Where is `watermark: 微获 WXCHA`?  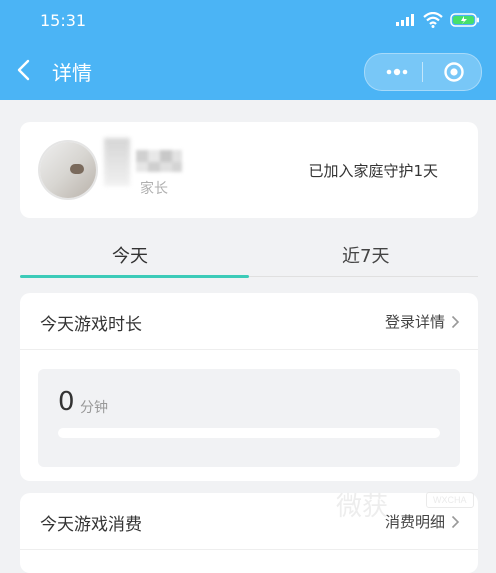
watermark: 微获 WXCHA is located at coordinates (411, 506).